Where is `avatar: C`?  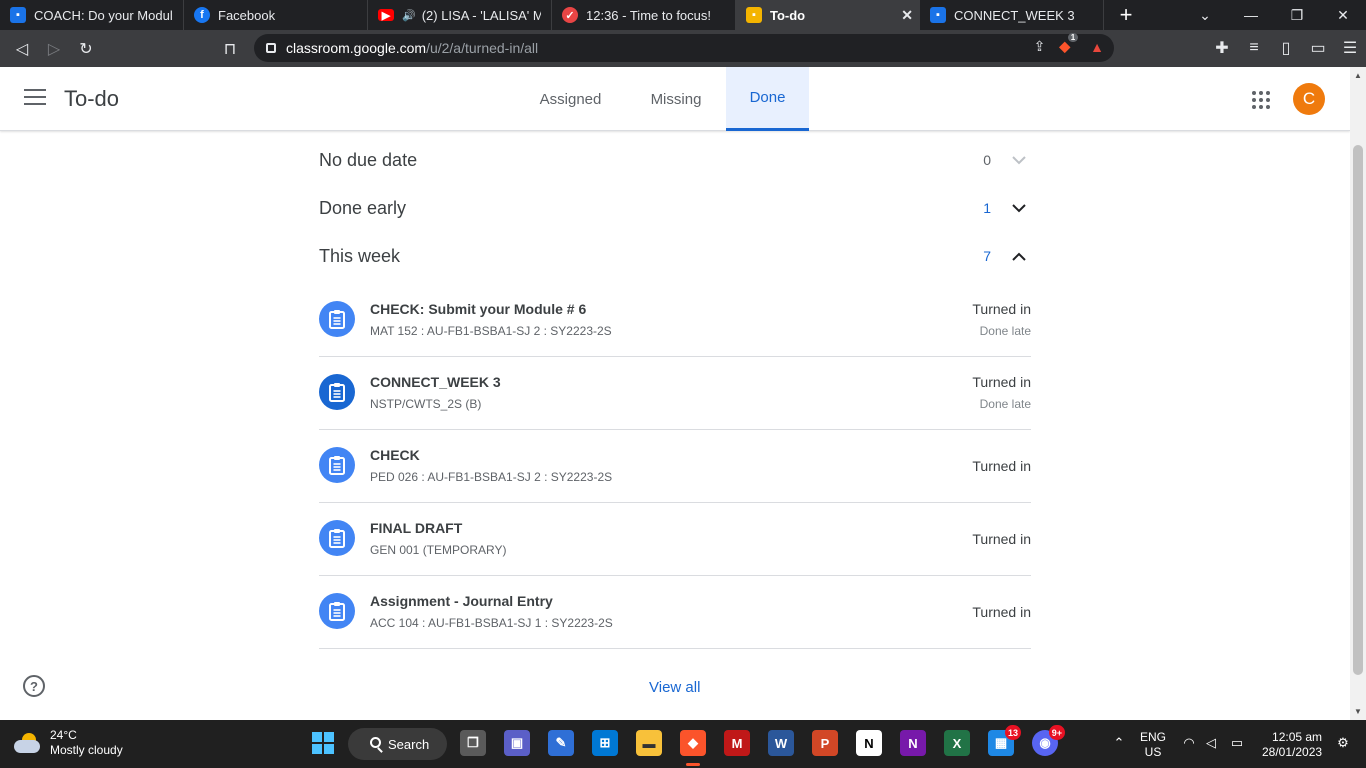
avatar: C is located at coordinates (1309, 99).